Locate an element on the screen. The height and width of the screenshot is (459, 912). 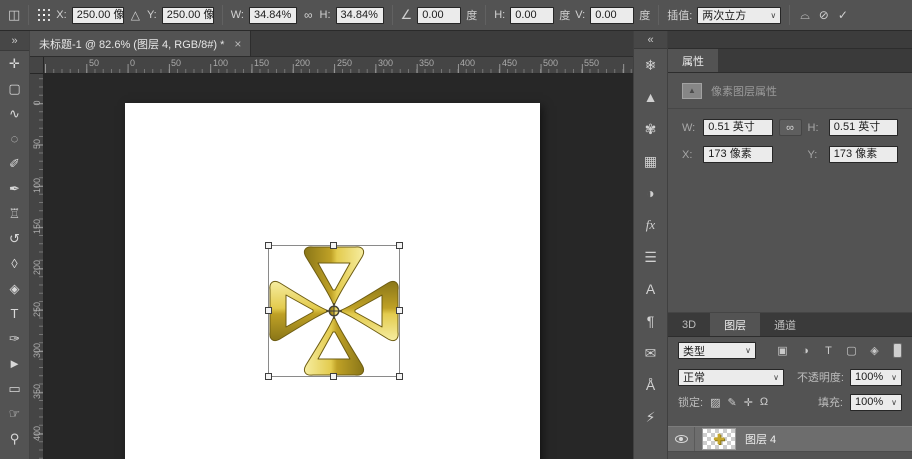
opacity-field: 100% ∨ is located at coordinates (876, 377).